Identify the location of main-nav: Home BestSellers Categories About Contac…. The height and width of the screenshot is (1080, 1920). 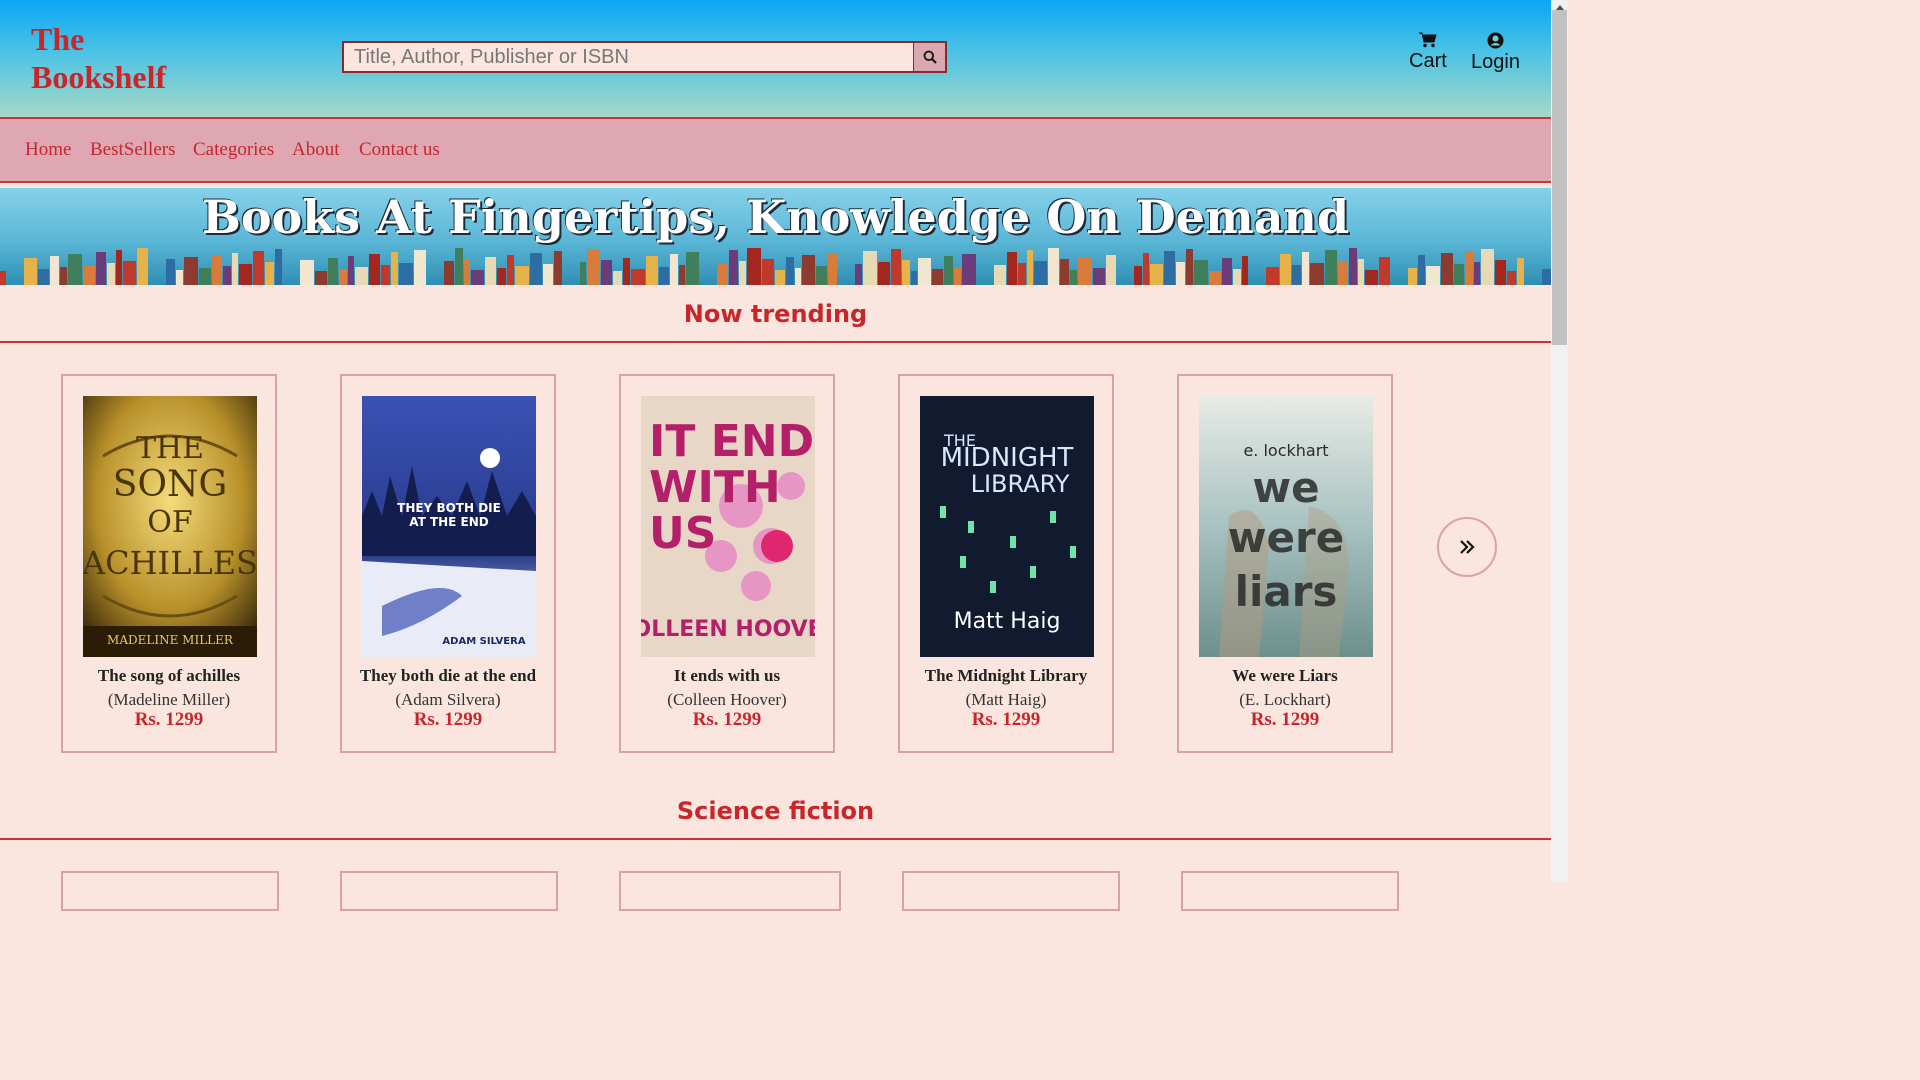
(775, 151).